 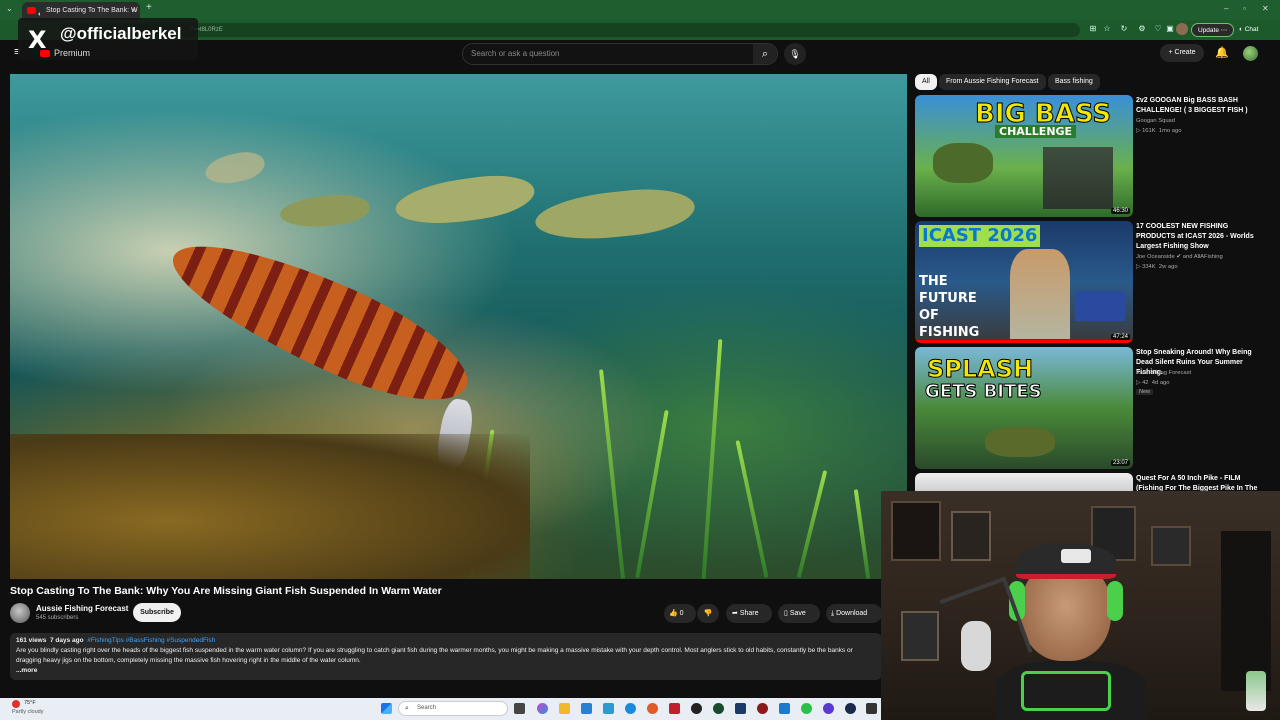 I want to click on main-fish, so click(x=320, y=321).